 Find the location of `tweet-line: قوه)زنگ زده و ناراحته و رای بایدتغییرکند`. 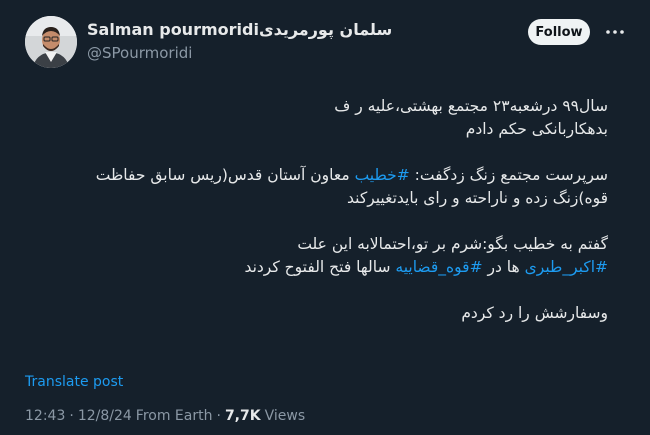

tweet-line: قوه)زنگ زده و ناراحته و رای بایدتغییرکند is located at coordinates (316, 198).